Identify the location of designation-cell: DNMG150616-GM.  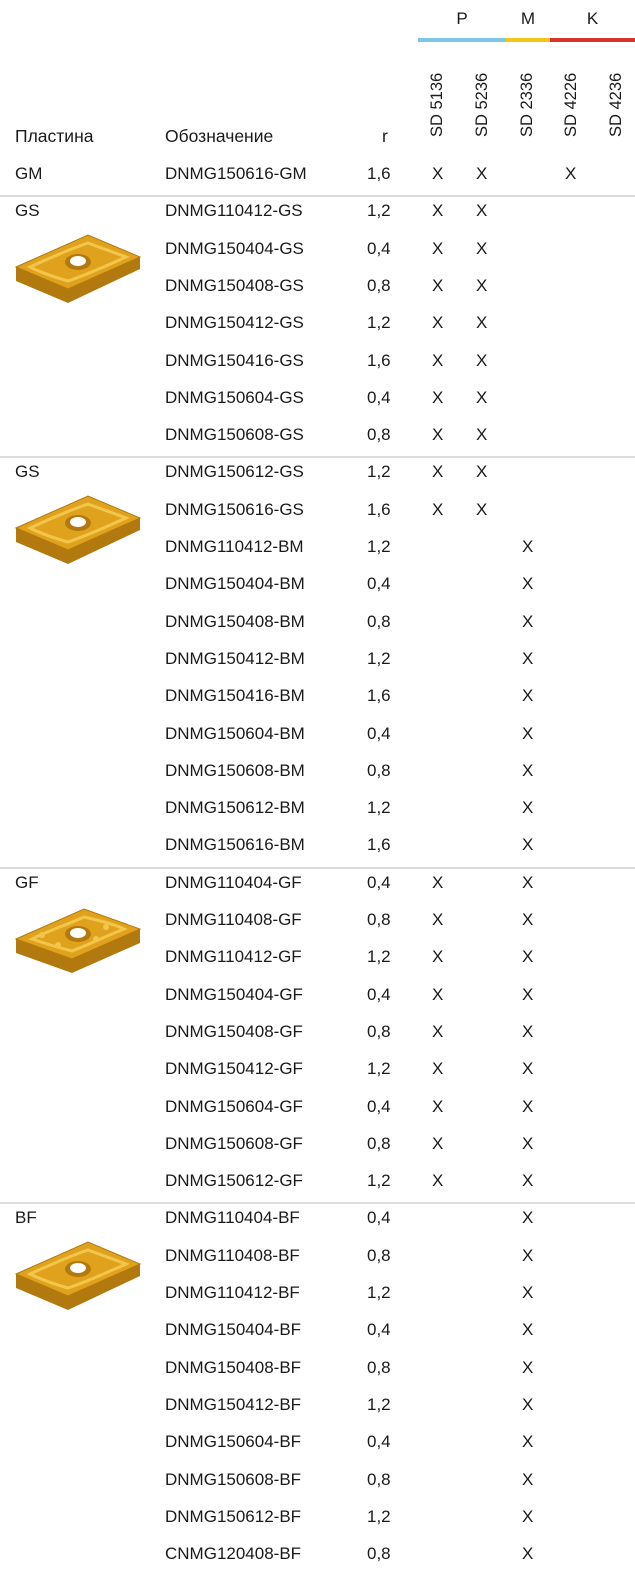
(236, 173).